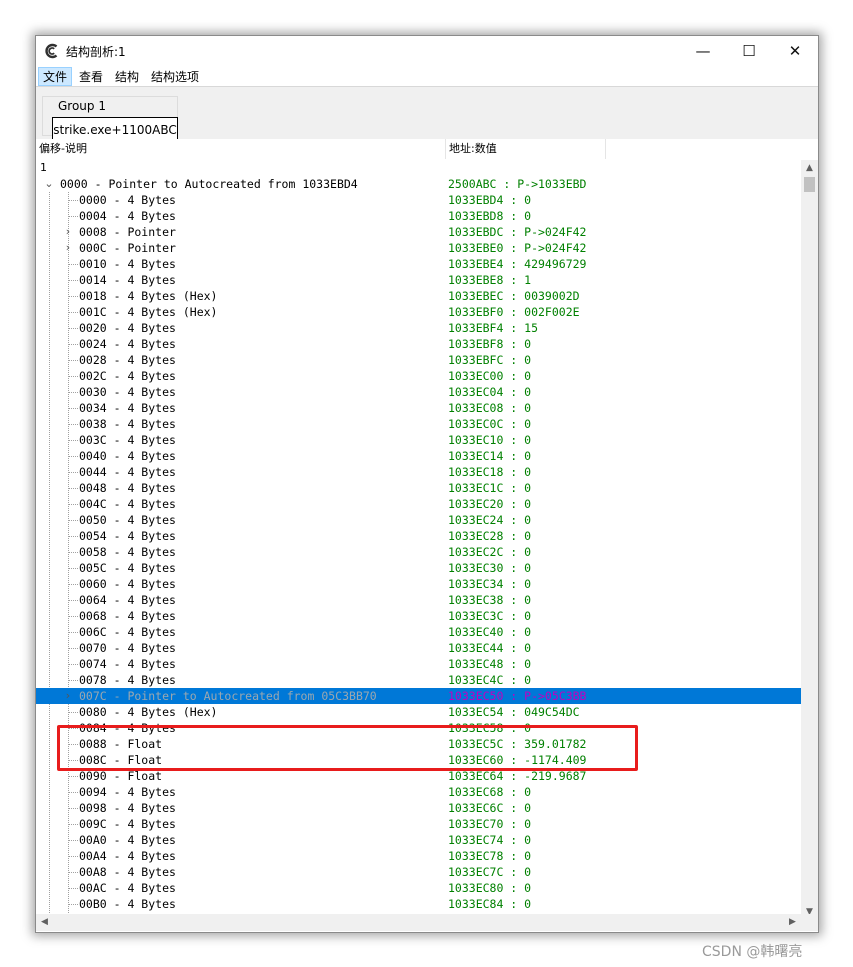 Image resolution: width=853 pixels, height=967 pixels. Describe the element at coordinates (418, 424) in the screenshot. I see `tree-row: 0038 - 4 Bytes 1033EC0C : 0` at that location.